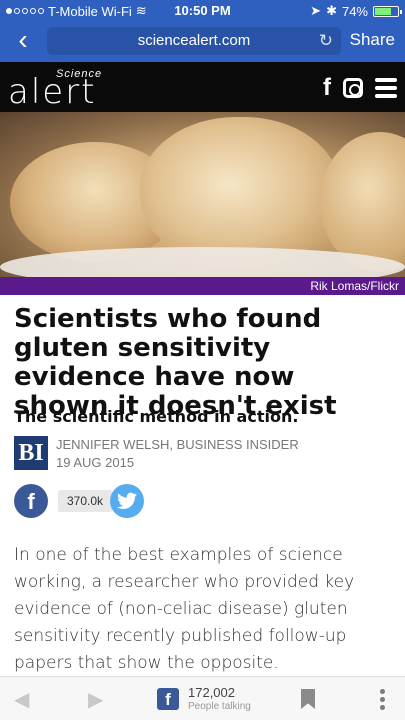  What do you see at coordinates (202, 10) in the screenshot?
I see `status-bar: T-Mobile Wi-Fi ≋ 10:50 PM ➤ ✱ 74%` at bounding box center [202, 10].